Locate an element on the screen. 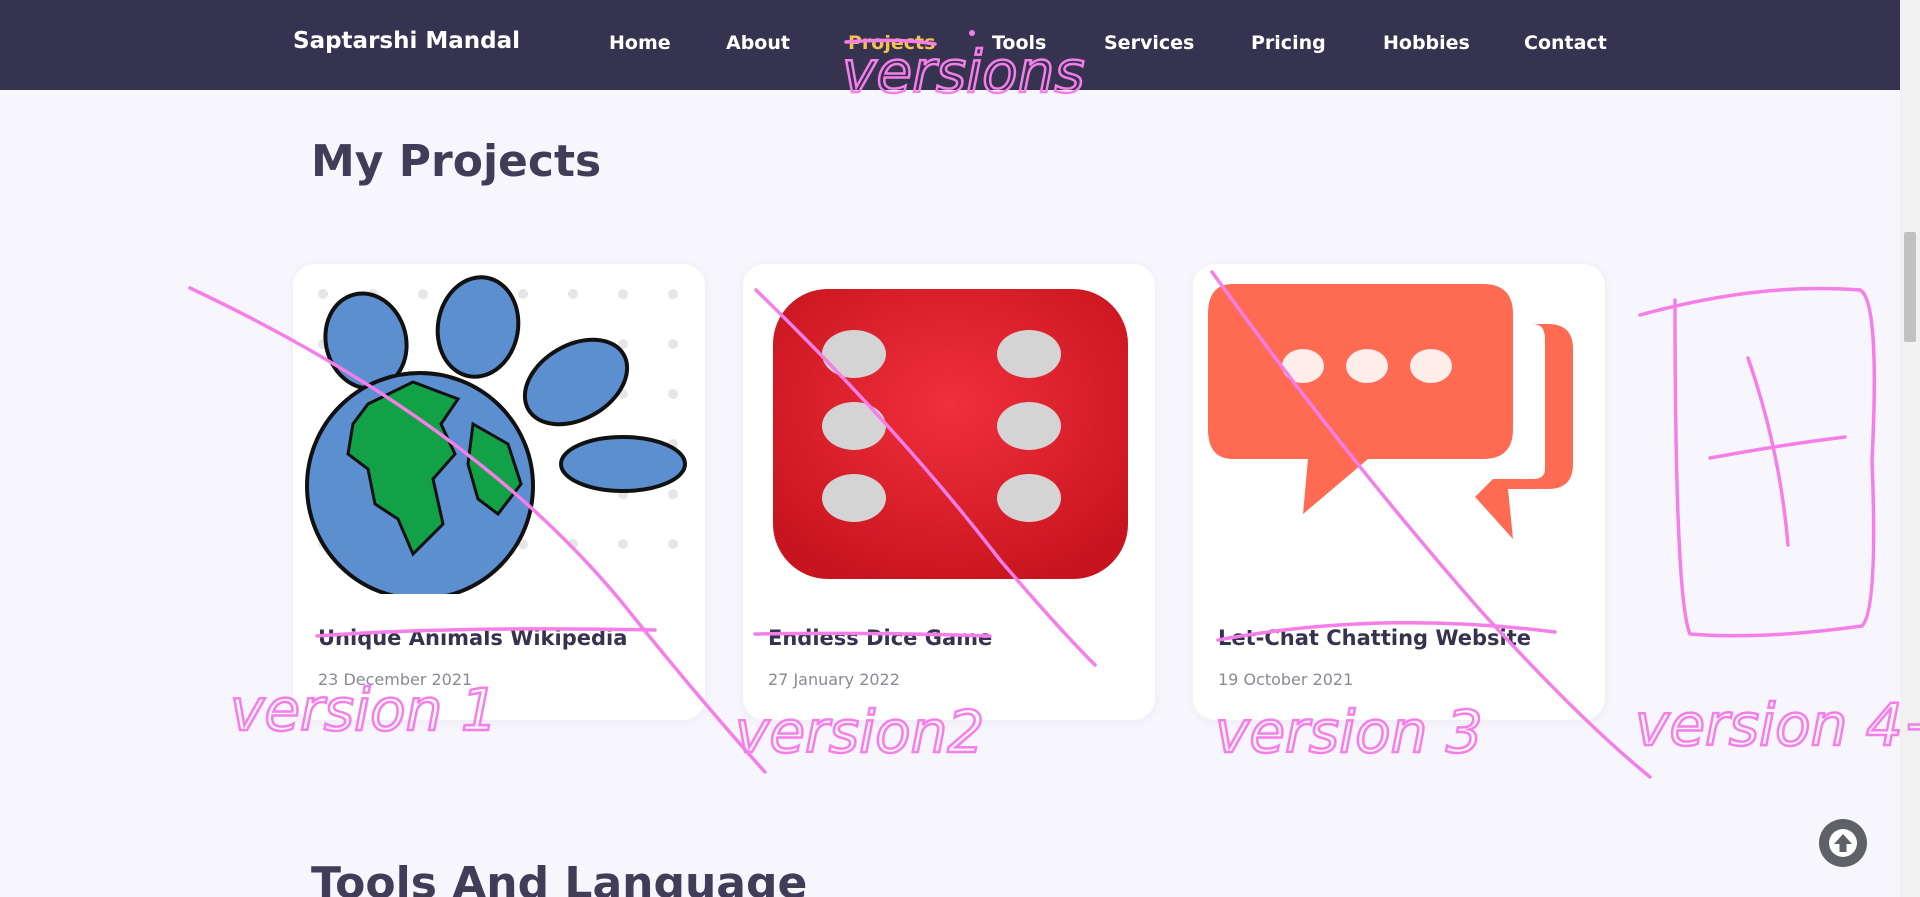 The width and height of the screenshot is (1920, 897). card-title: Endless Dice Game is located at coordinates (880, 638).